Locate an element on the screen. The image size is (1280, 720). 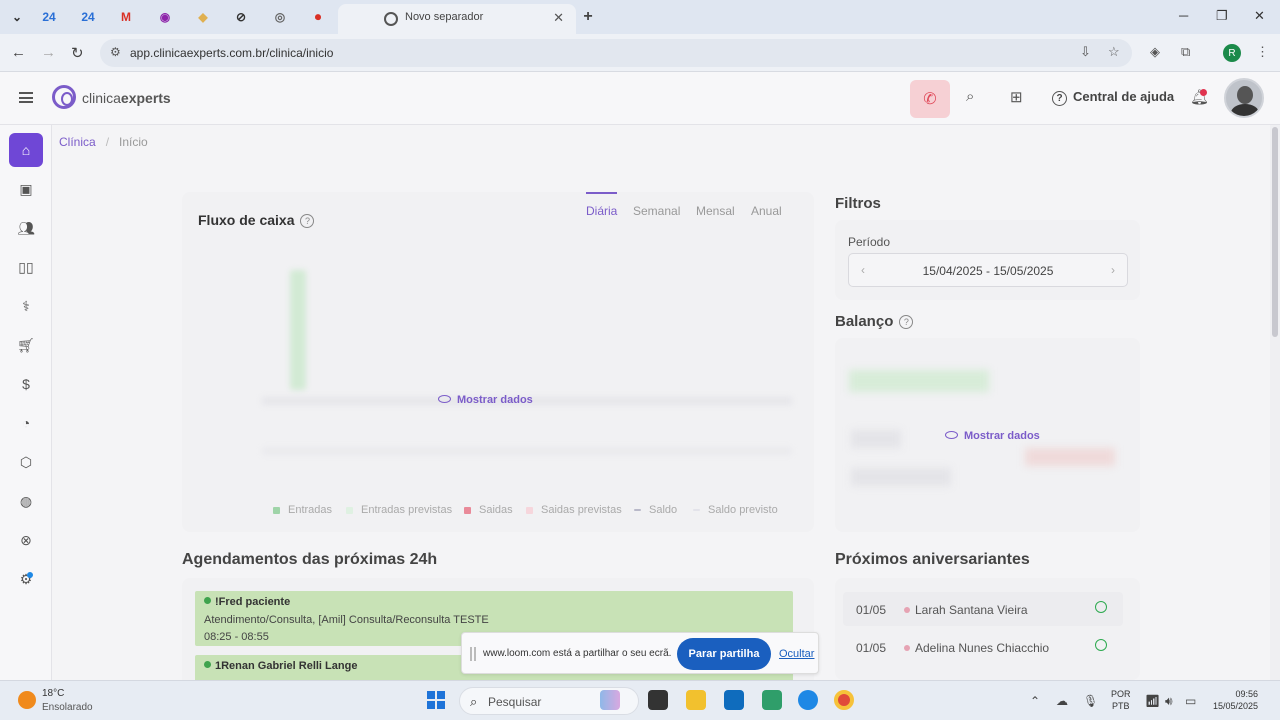
tab-anual: Anual is located at coordinates (766, 211).